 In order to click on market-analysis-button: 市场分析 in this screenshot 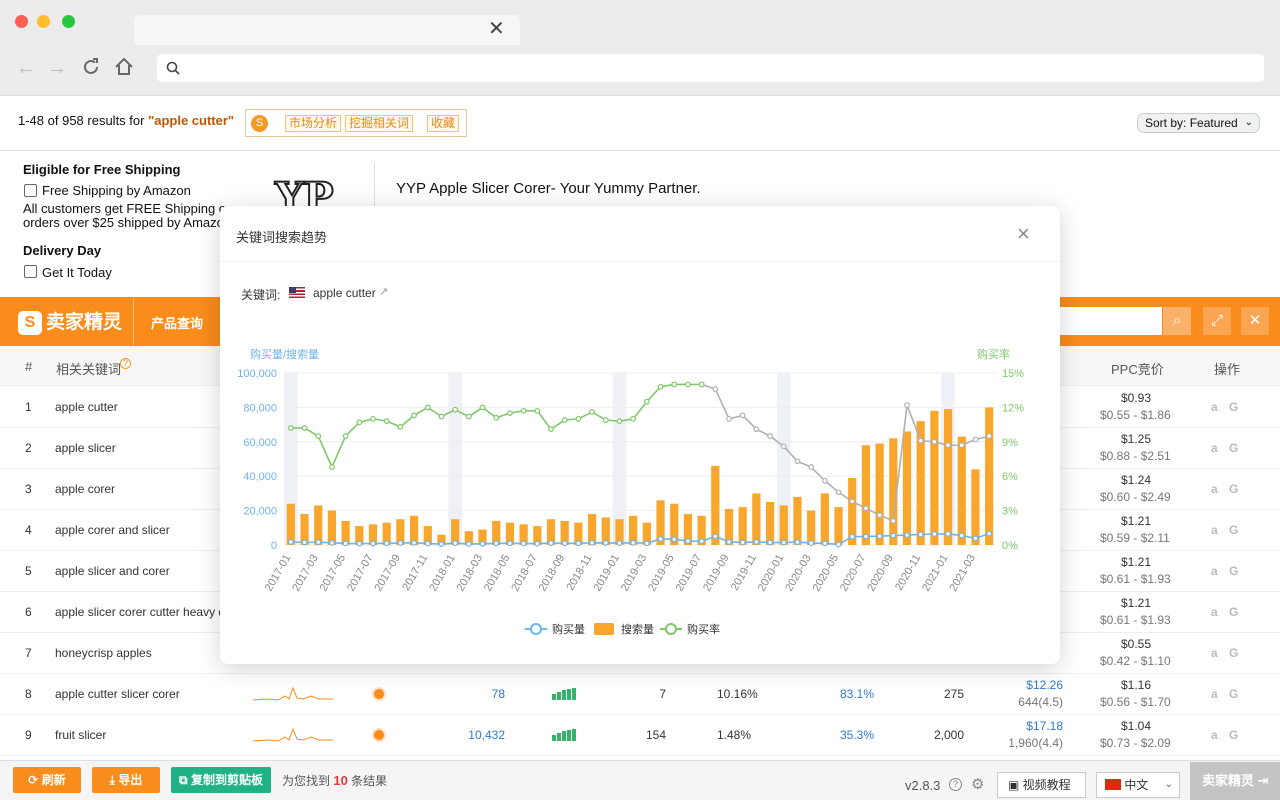, I will do `click(313, 123)`.